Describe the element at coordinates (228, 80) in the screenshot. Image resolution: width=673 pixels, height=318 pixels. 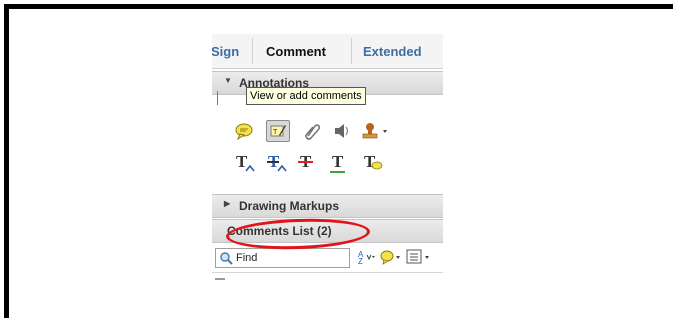
I see `expanded-arrow-icon: ▼` at that location.